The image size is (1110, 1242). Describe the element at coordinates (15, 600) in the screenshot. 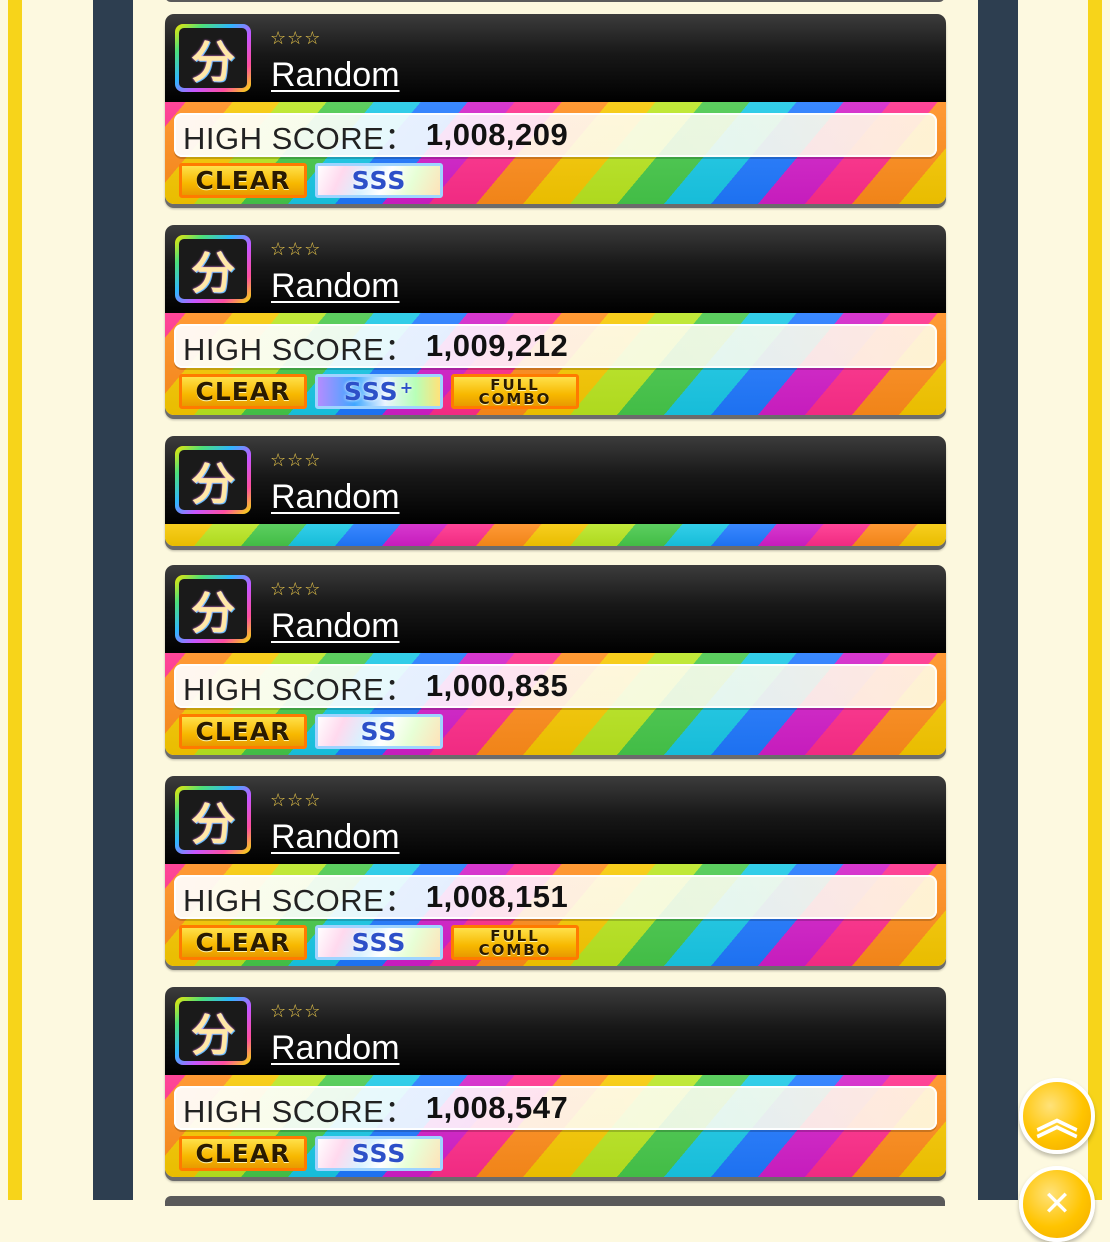

I see `frame-yellow-left` at that location.